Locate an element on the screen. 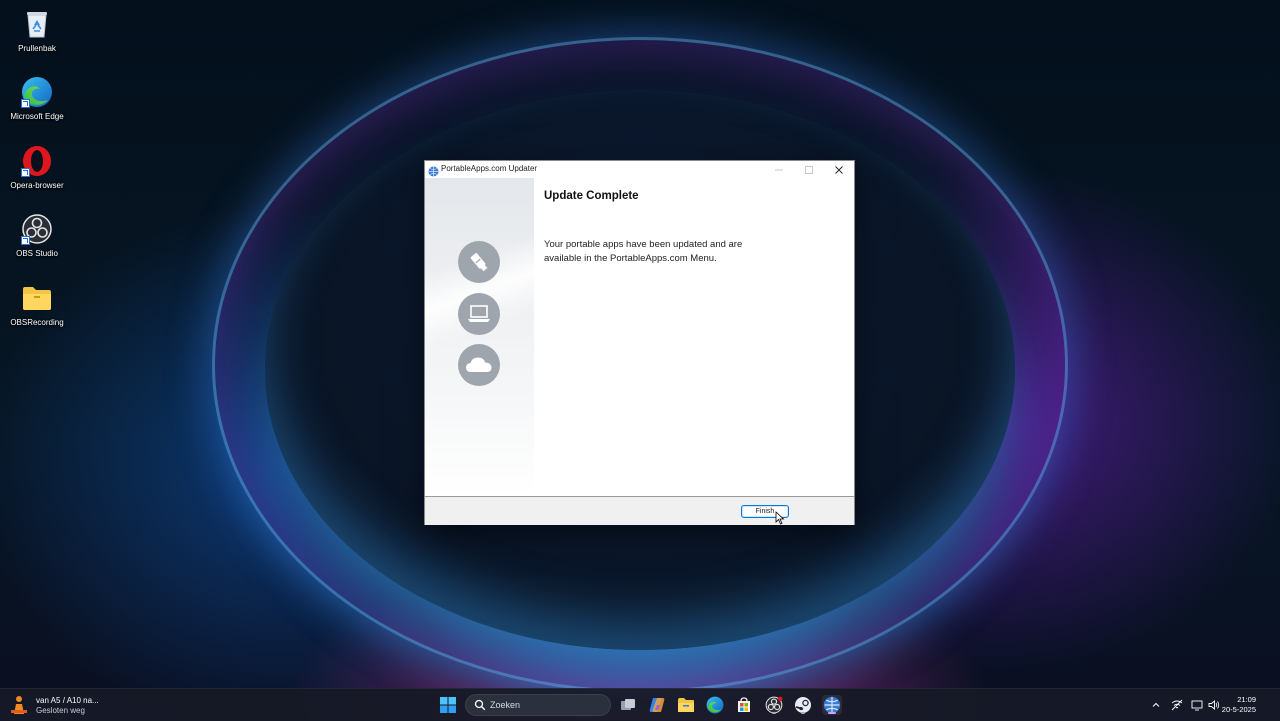  copilot-icon is located at coordinates (657, 705).